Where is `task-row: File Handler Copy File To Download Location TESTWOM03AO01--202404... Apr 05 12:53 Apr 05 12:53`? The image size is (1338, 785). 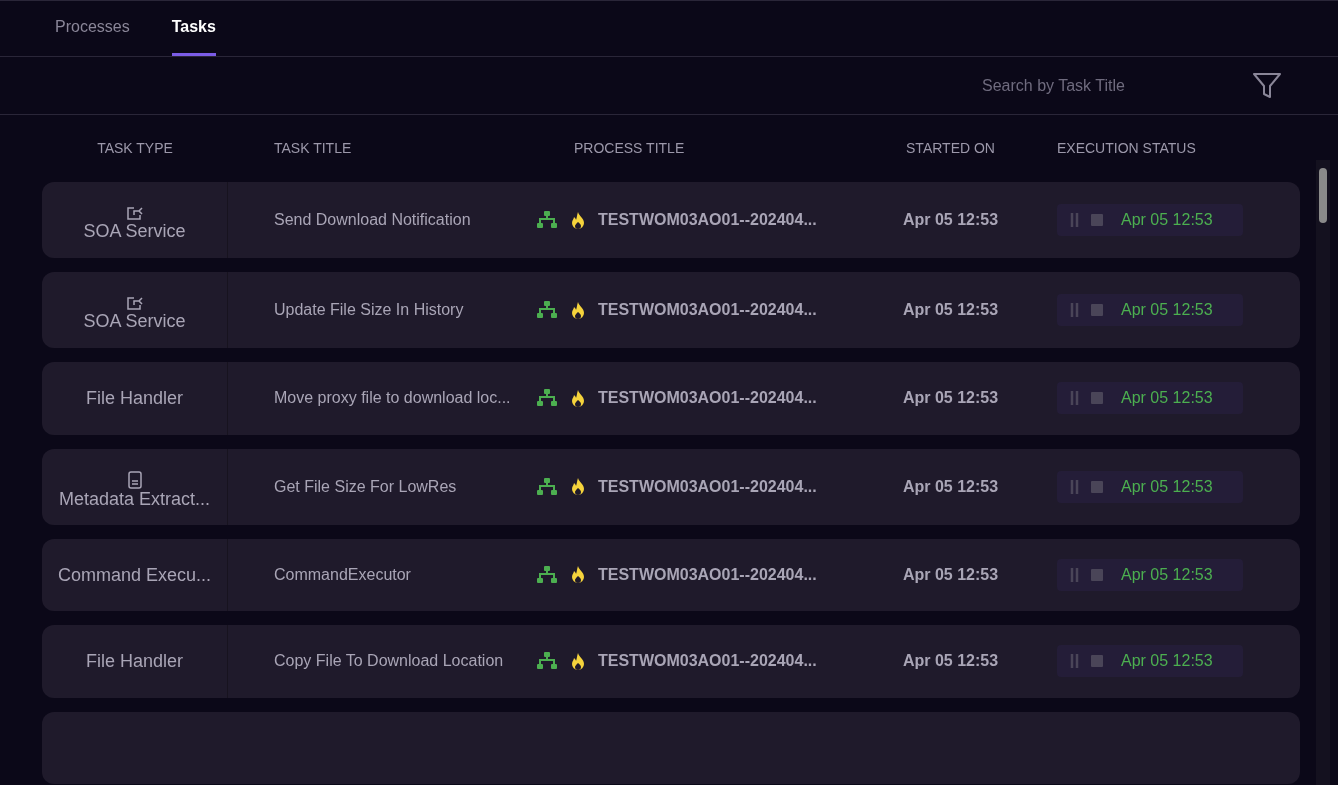
task-row: File Handler Copy File To Download Location TESTWOM03AO01--202404... Apr 05 12:53 Apr 05 12:53 is located at coordinates (671, 661).